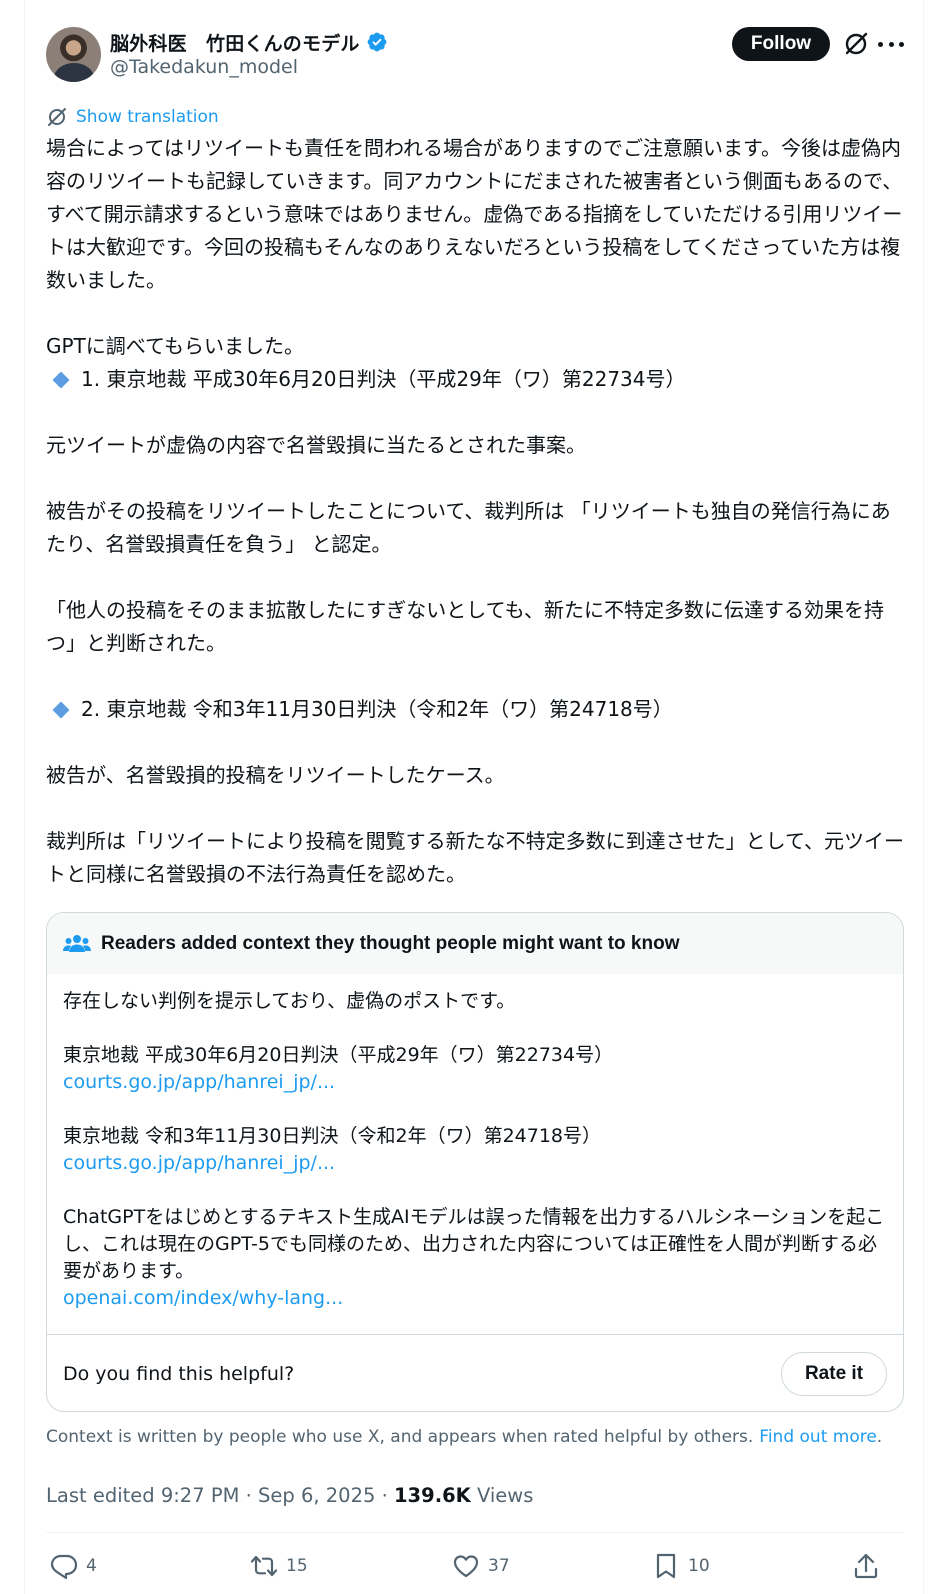  I want to click on translate-icon, so click(57, 117).